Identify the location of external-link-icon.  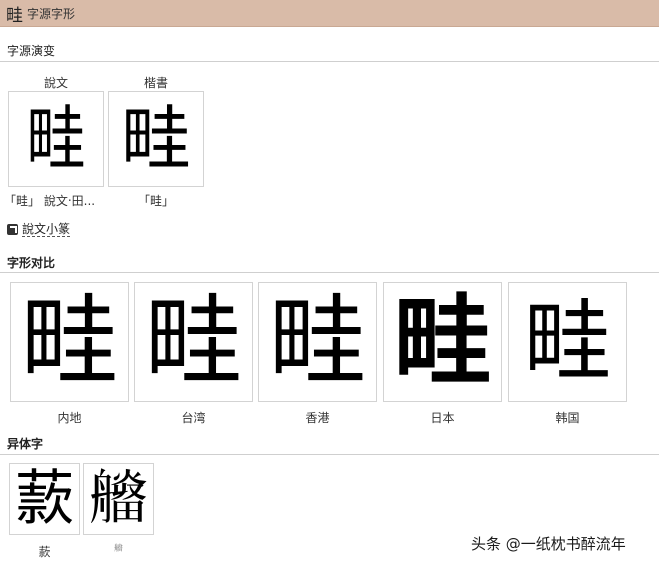
(12, 229).